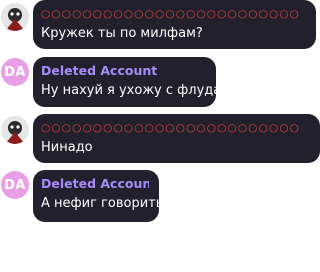 The width and height of the screenshot is (320, 272). Describe the element at coordinates (122, 33) in the screenshot. I see `message-text: Кружек ты по милфам?` at that location.